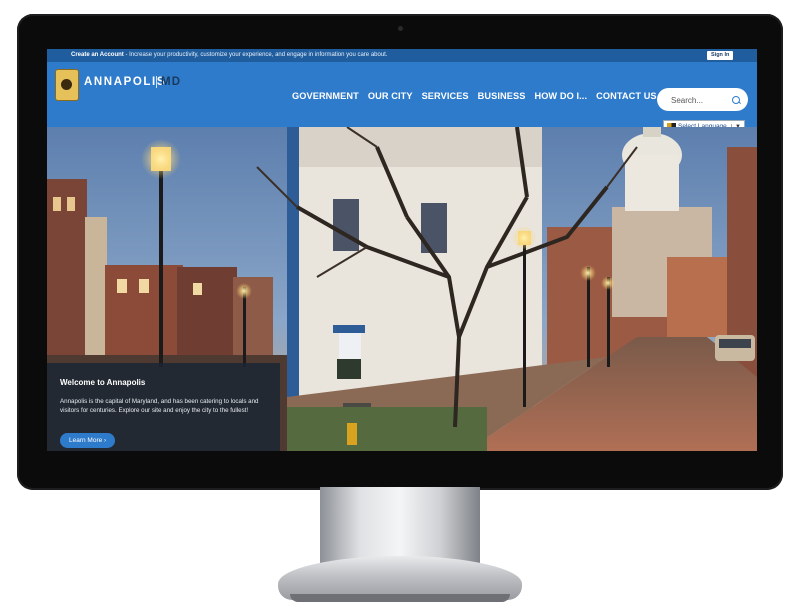 This screenshot has height=616, width=800. I want to click on sign-in-button: Sign In, so click(720, 55).